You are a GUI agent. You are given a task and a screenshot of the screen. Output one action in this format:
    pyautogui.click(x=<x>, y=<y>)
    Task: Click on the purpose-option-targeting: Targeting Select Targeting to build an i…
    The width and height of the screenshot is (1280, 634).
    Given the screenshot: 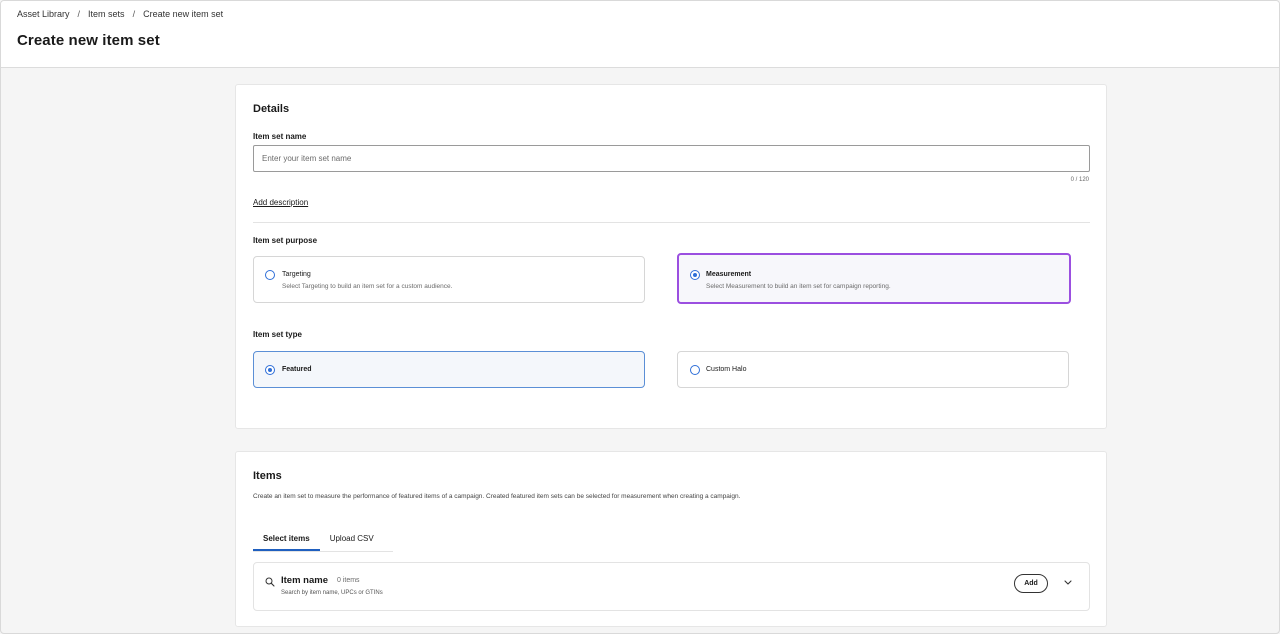 What is the action you would take?
    pyautogui.click(x=449, y=279)
    